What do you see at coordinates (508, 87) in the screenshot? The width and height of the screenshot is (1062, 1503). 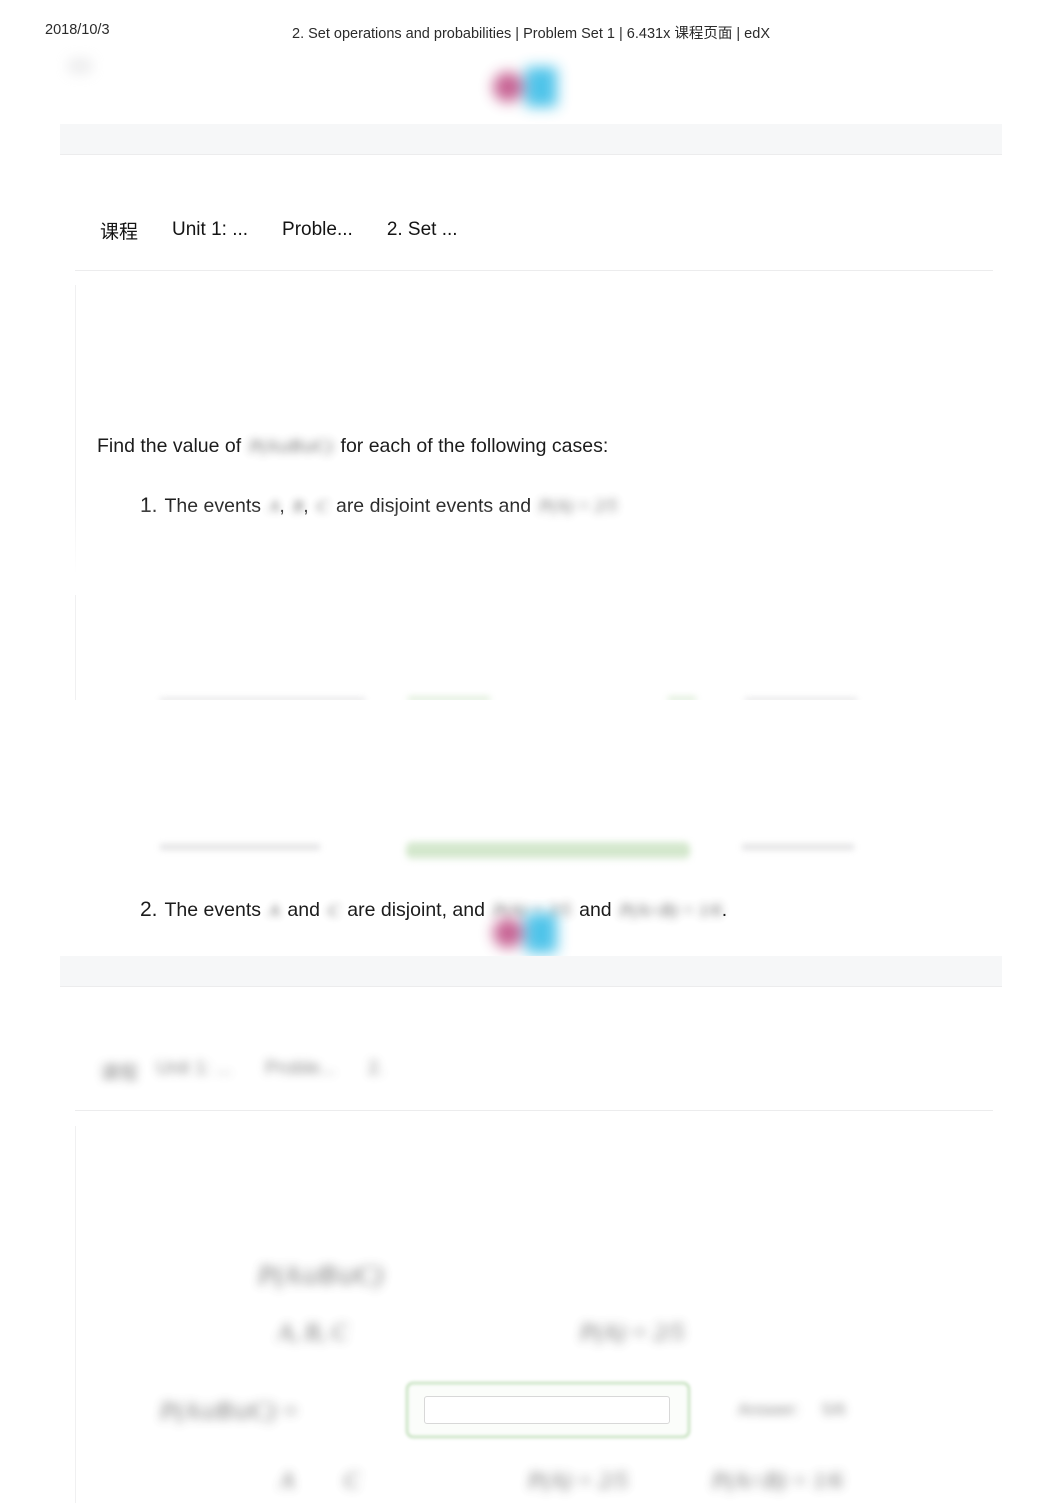 I see `edx-logo-dot` at bounding box center [508, 87].